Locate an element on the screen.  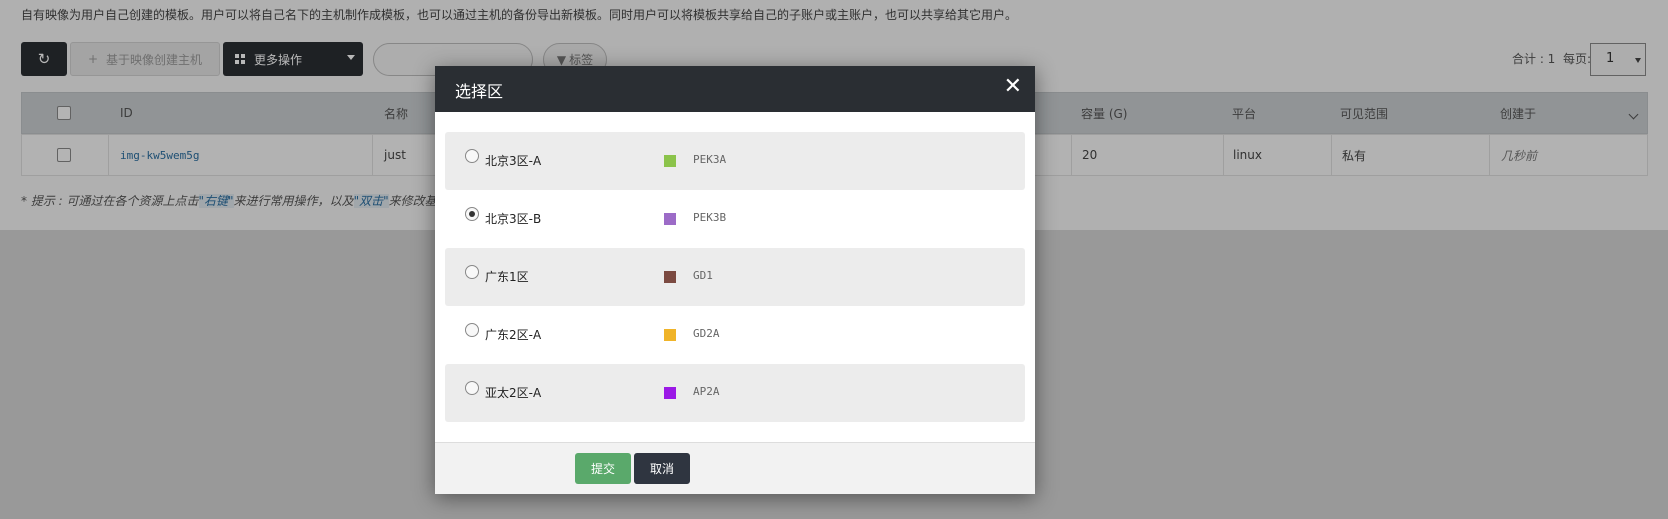
zone-code: GD1 is located at coordinates (703, 275).